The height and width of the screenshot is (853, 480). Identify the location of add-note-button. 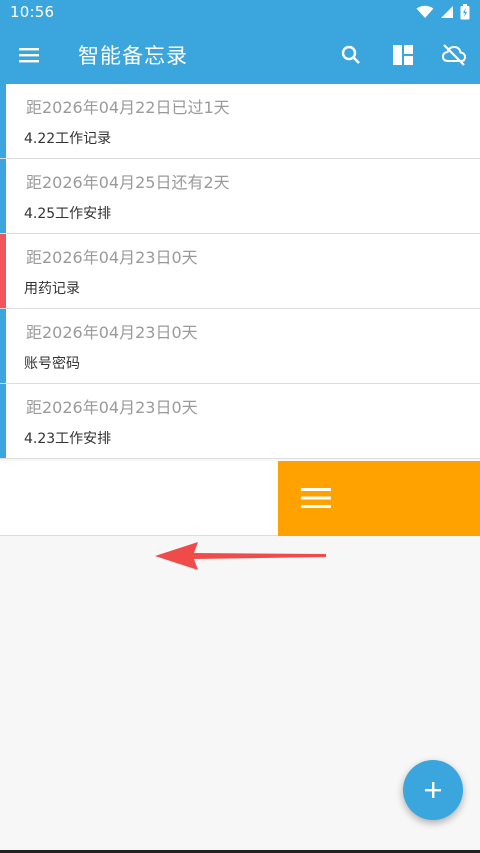
(433, 790).